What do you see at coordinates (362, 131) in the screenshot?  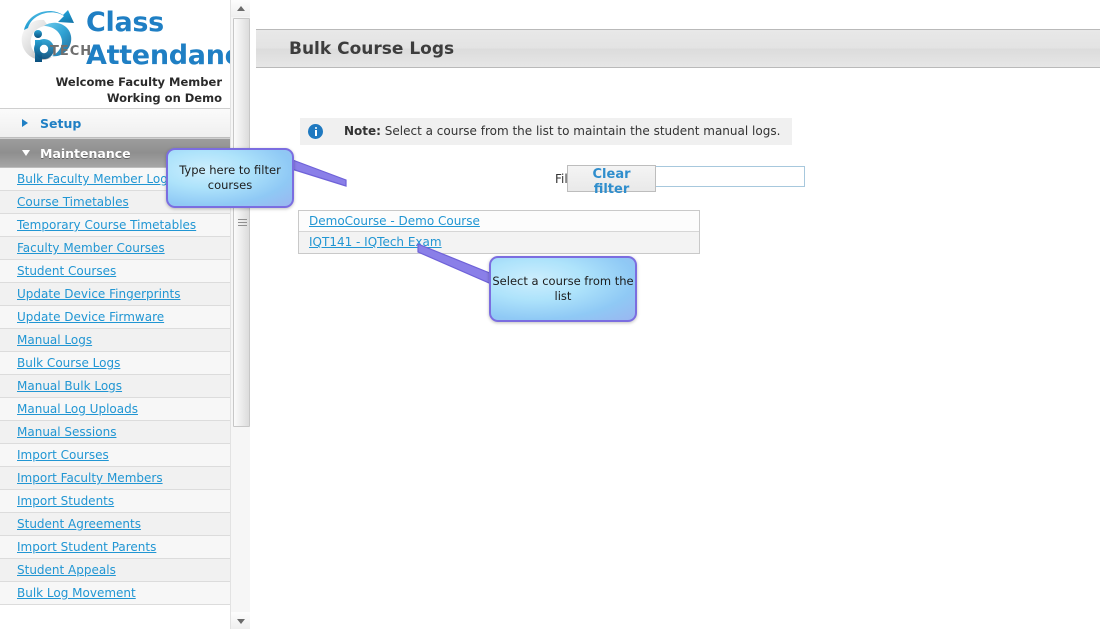 I see `note-prefix: Note:` at bounding box center [362, 131].